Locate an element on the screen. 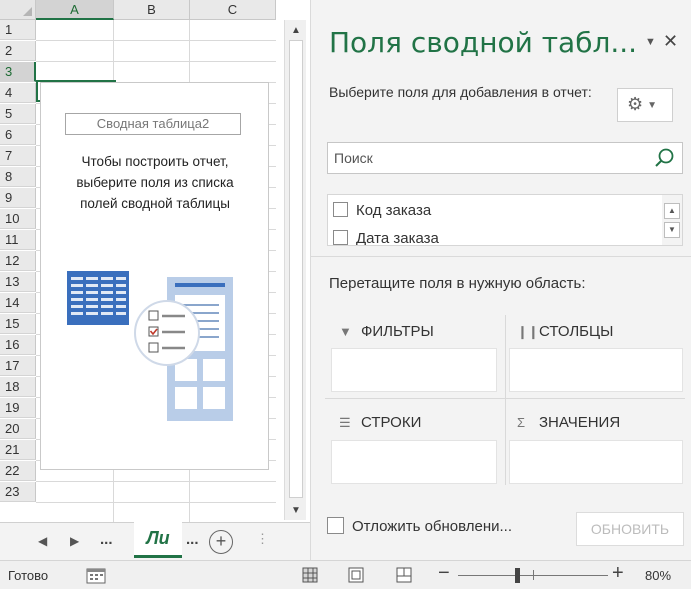 The height and width of the screenshot is (589, 691). tab-scroll-right-icon: ▶ is located at coordinates (74, 541).